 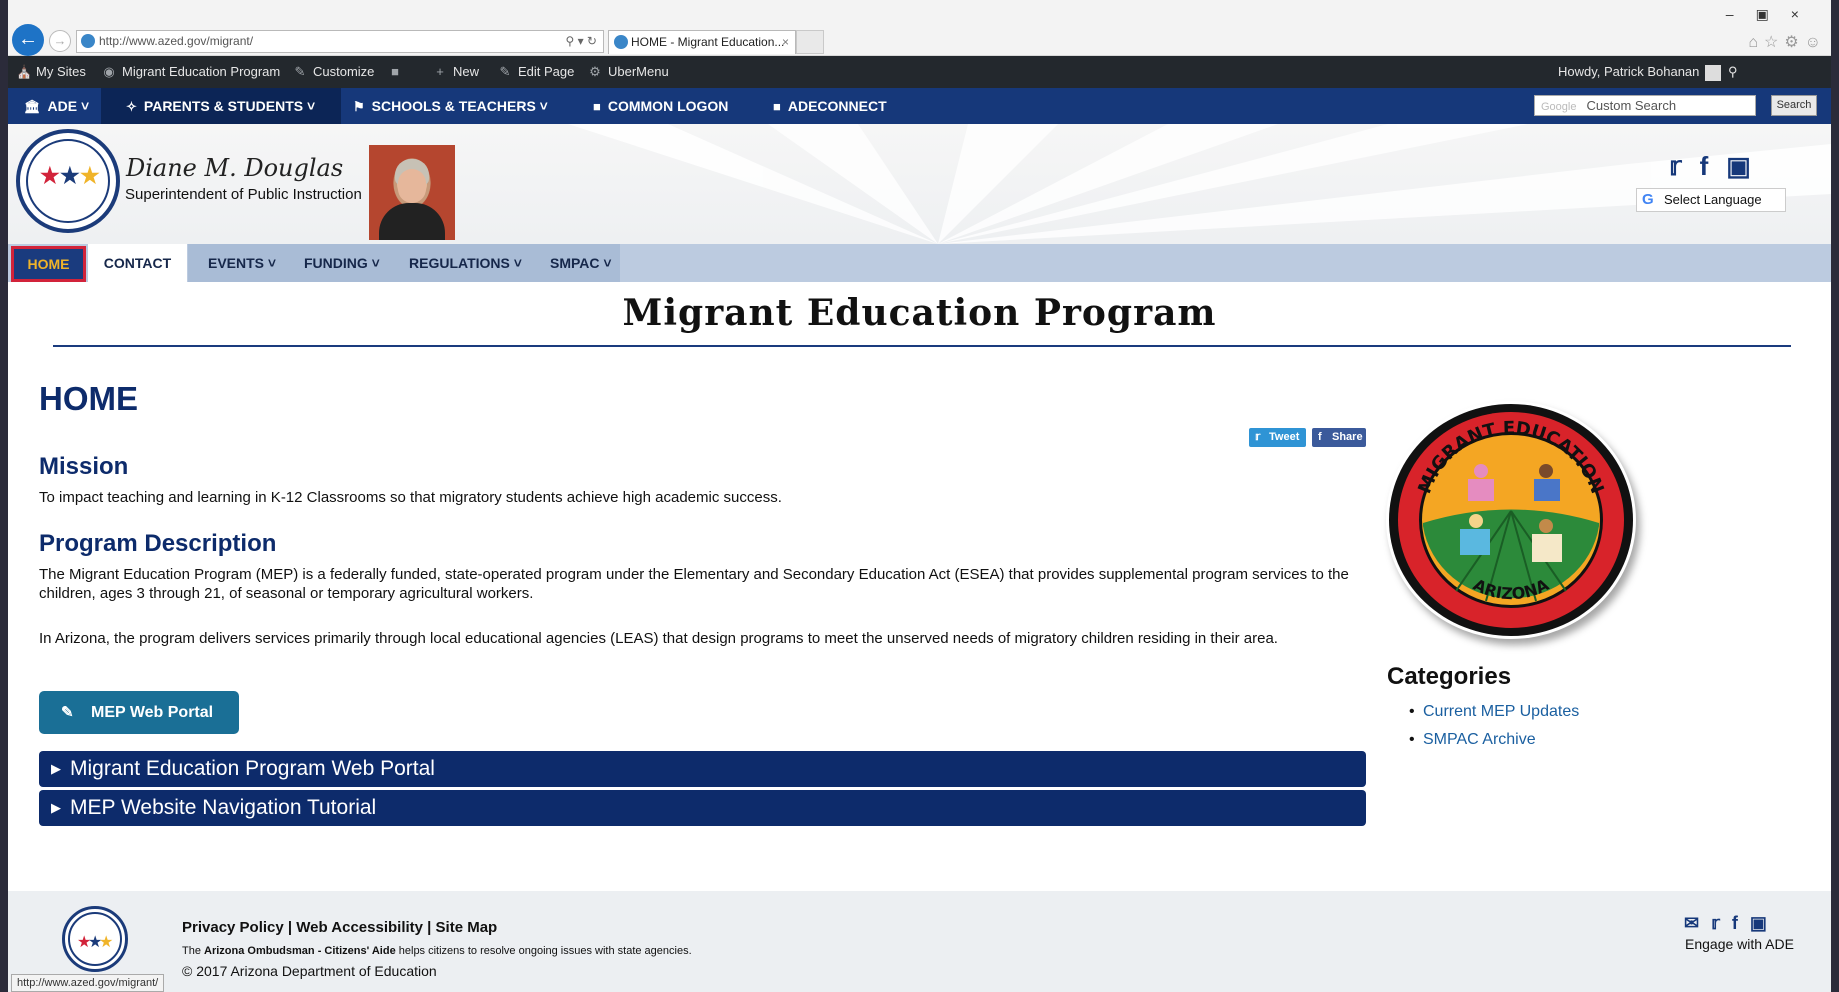 What do you see at coordinates (702, 769) in the screenshot?
I see `accordion-web-portal: ▶ Migrant Education Program Web Portal` at bounding box center [702, 769].